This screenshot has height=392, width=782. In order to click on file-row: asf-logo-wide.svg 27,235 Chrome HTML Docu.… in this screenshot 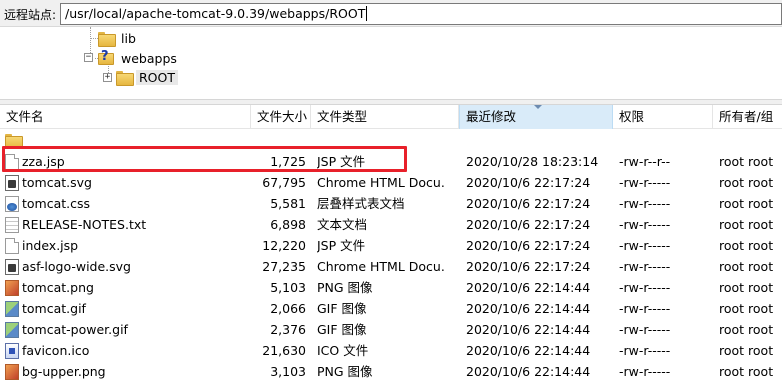, I will do `click(391, 266)`.